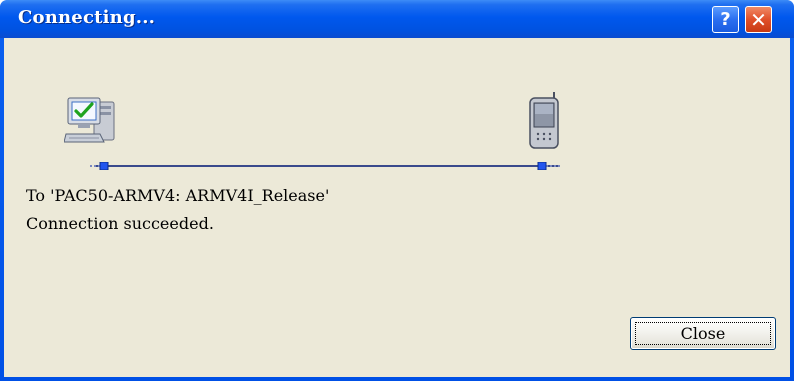 The image size is (794, 381). Describe the element at coordinates (178, 195) in the screenshot. I see `connection-target-text: To 'PAC50-ARMV4: ARMV4I_Release'` at that location.